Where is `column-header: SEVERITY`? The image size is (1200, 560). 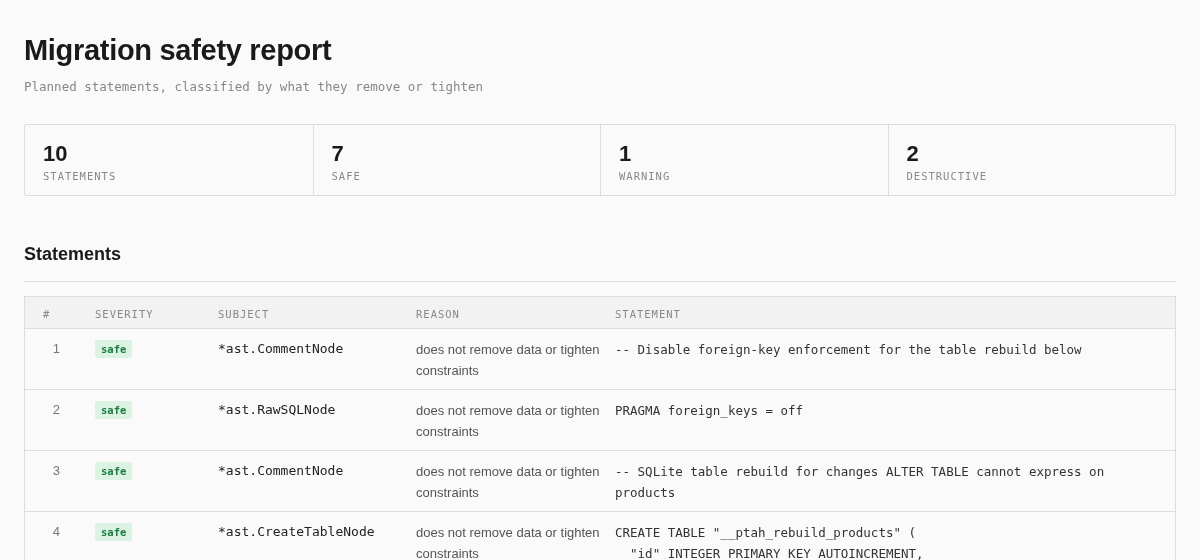
column-header: SEVERITY is located at coordinates (124, 313).